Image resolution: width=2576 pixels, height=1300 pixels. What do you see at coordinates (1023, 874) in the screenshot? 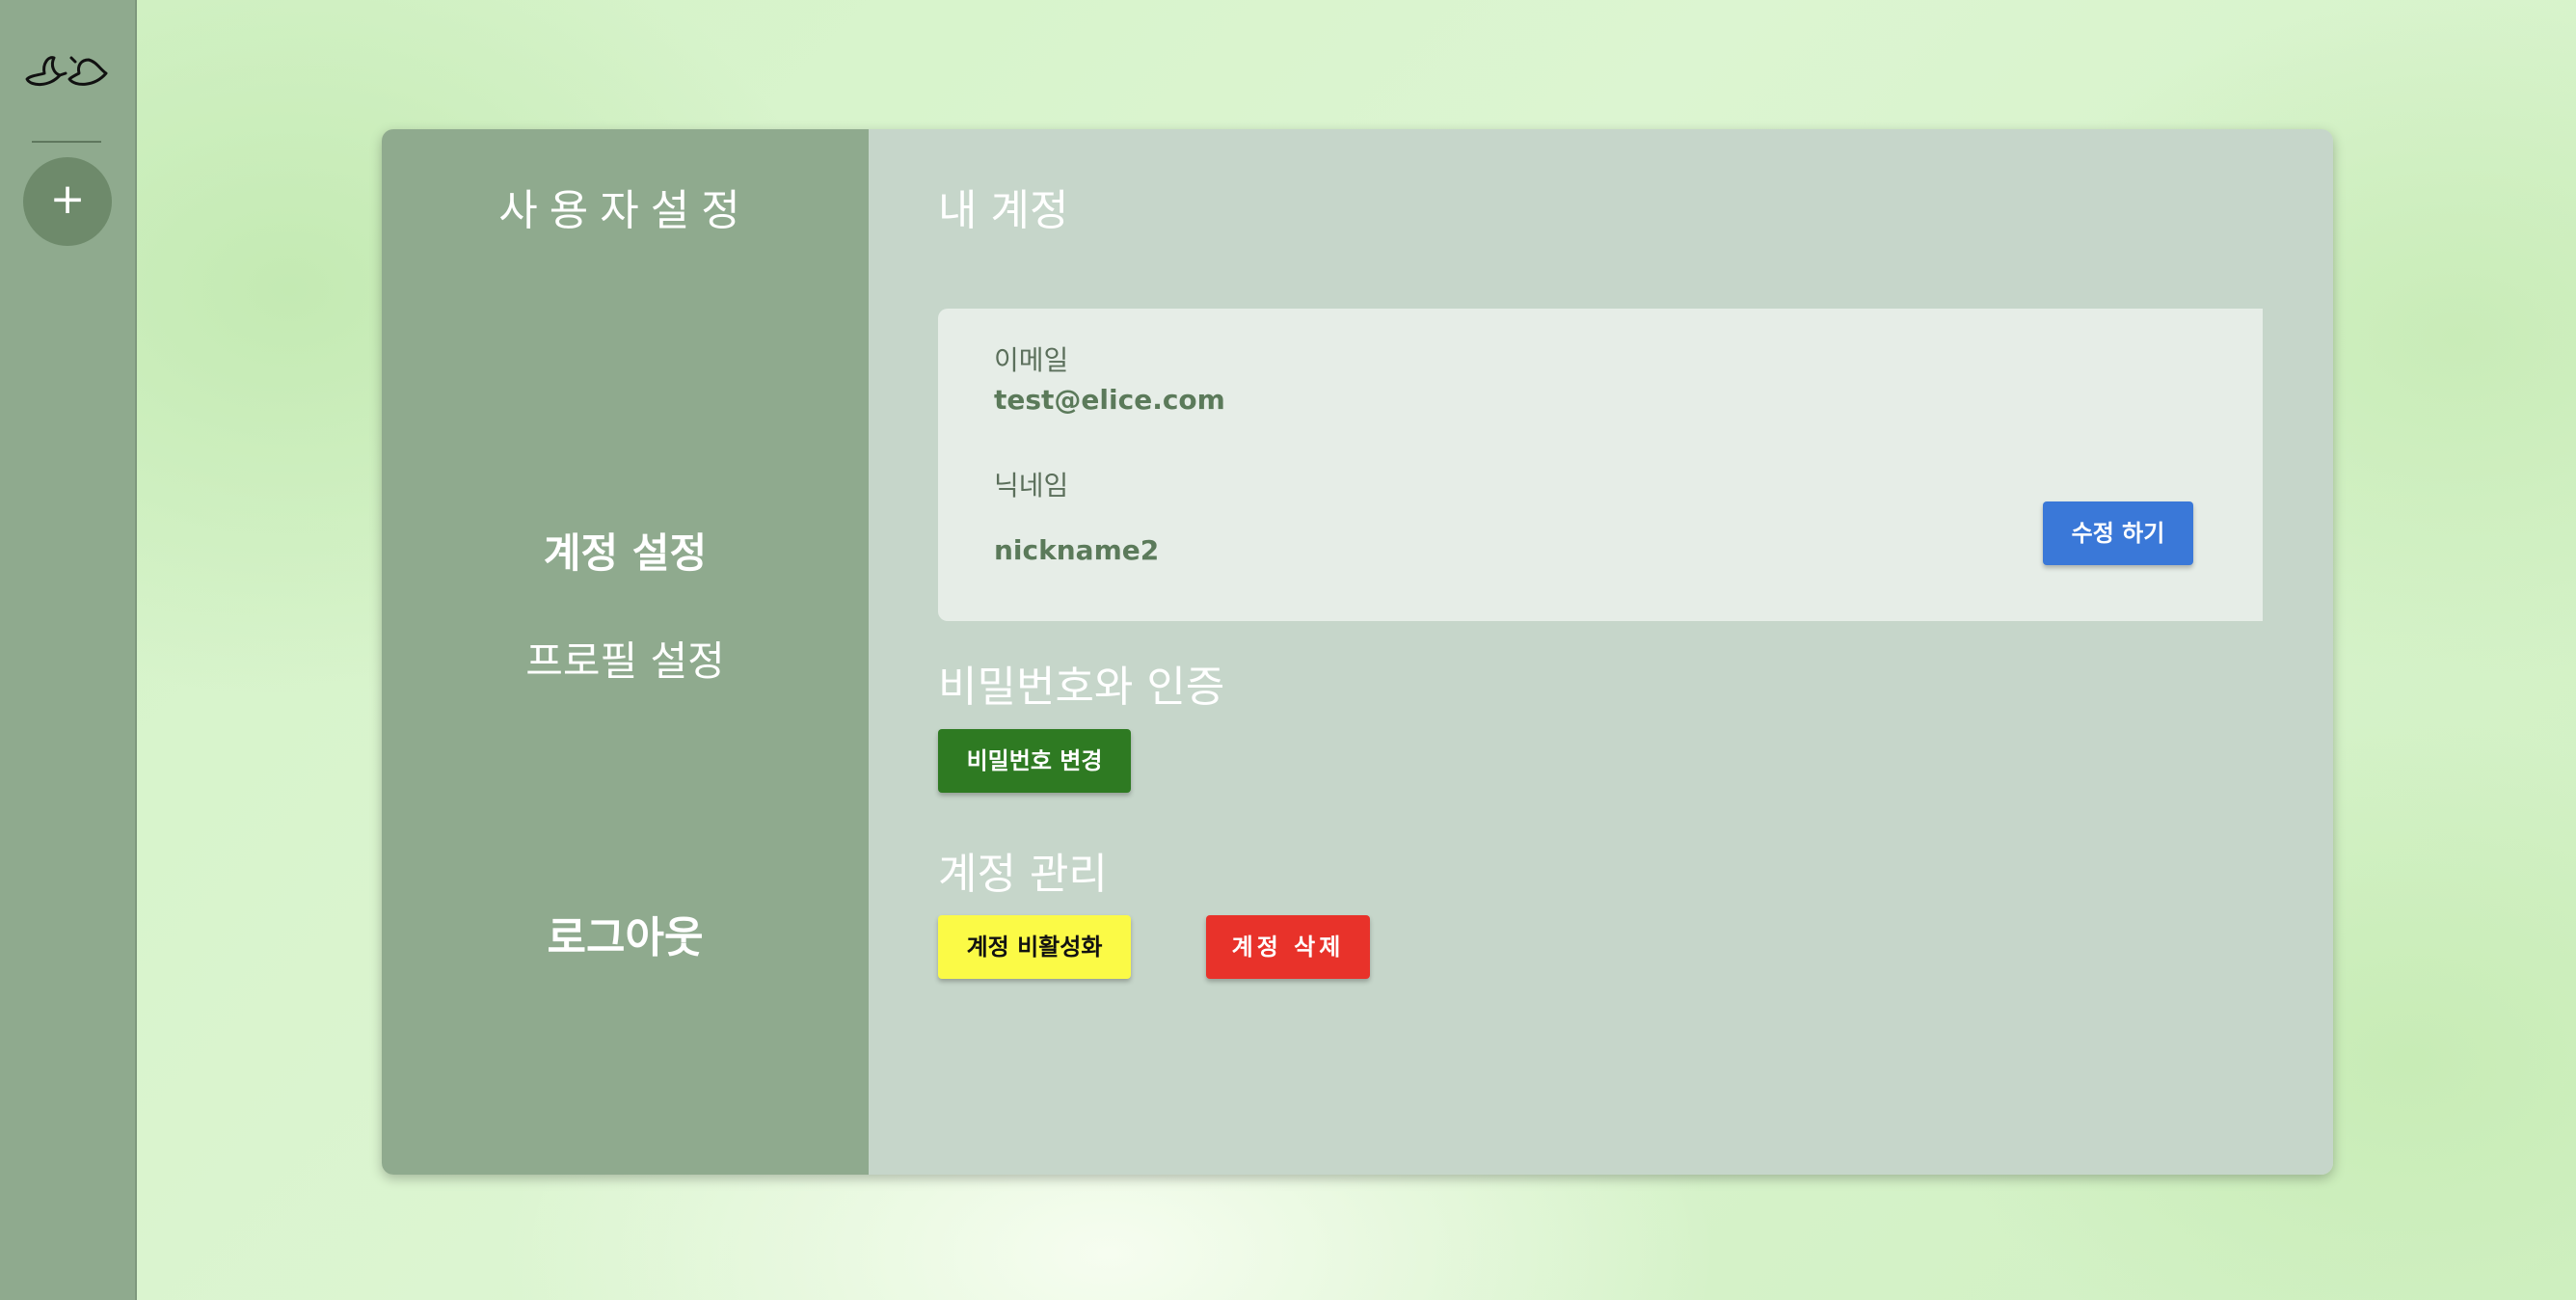
I see `account-management-heading: 계정 관리` at bounding box center [1023, 874].